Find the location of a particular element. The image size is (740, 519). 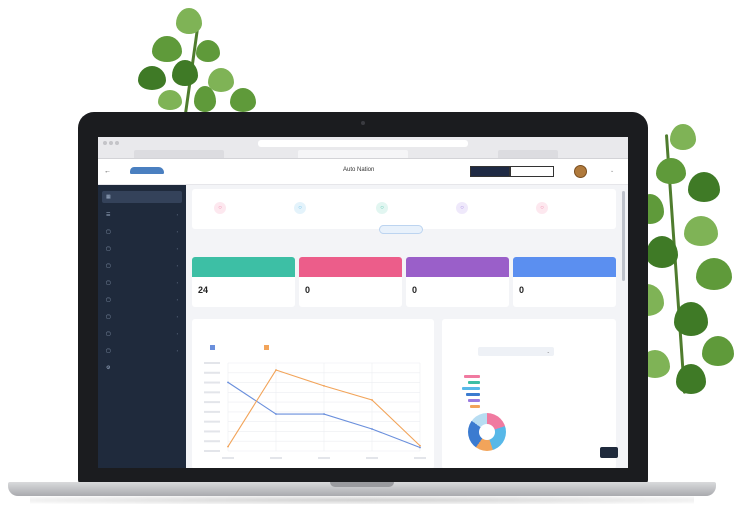

vehicle-card: ⌄ is located at coordinates (530, 393).